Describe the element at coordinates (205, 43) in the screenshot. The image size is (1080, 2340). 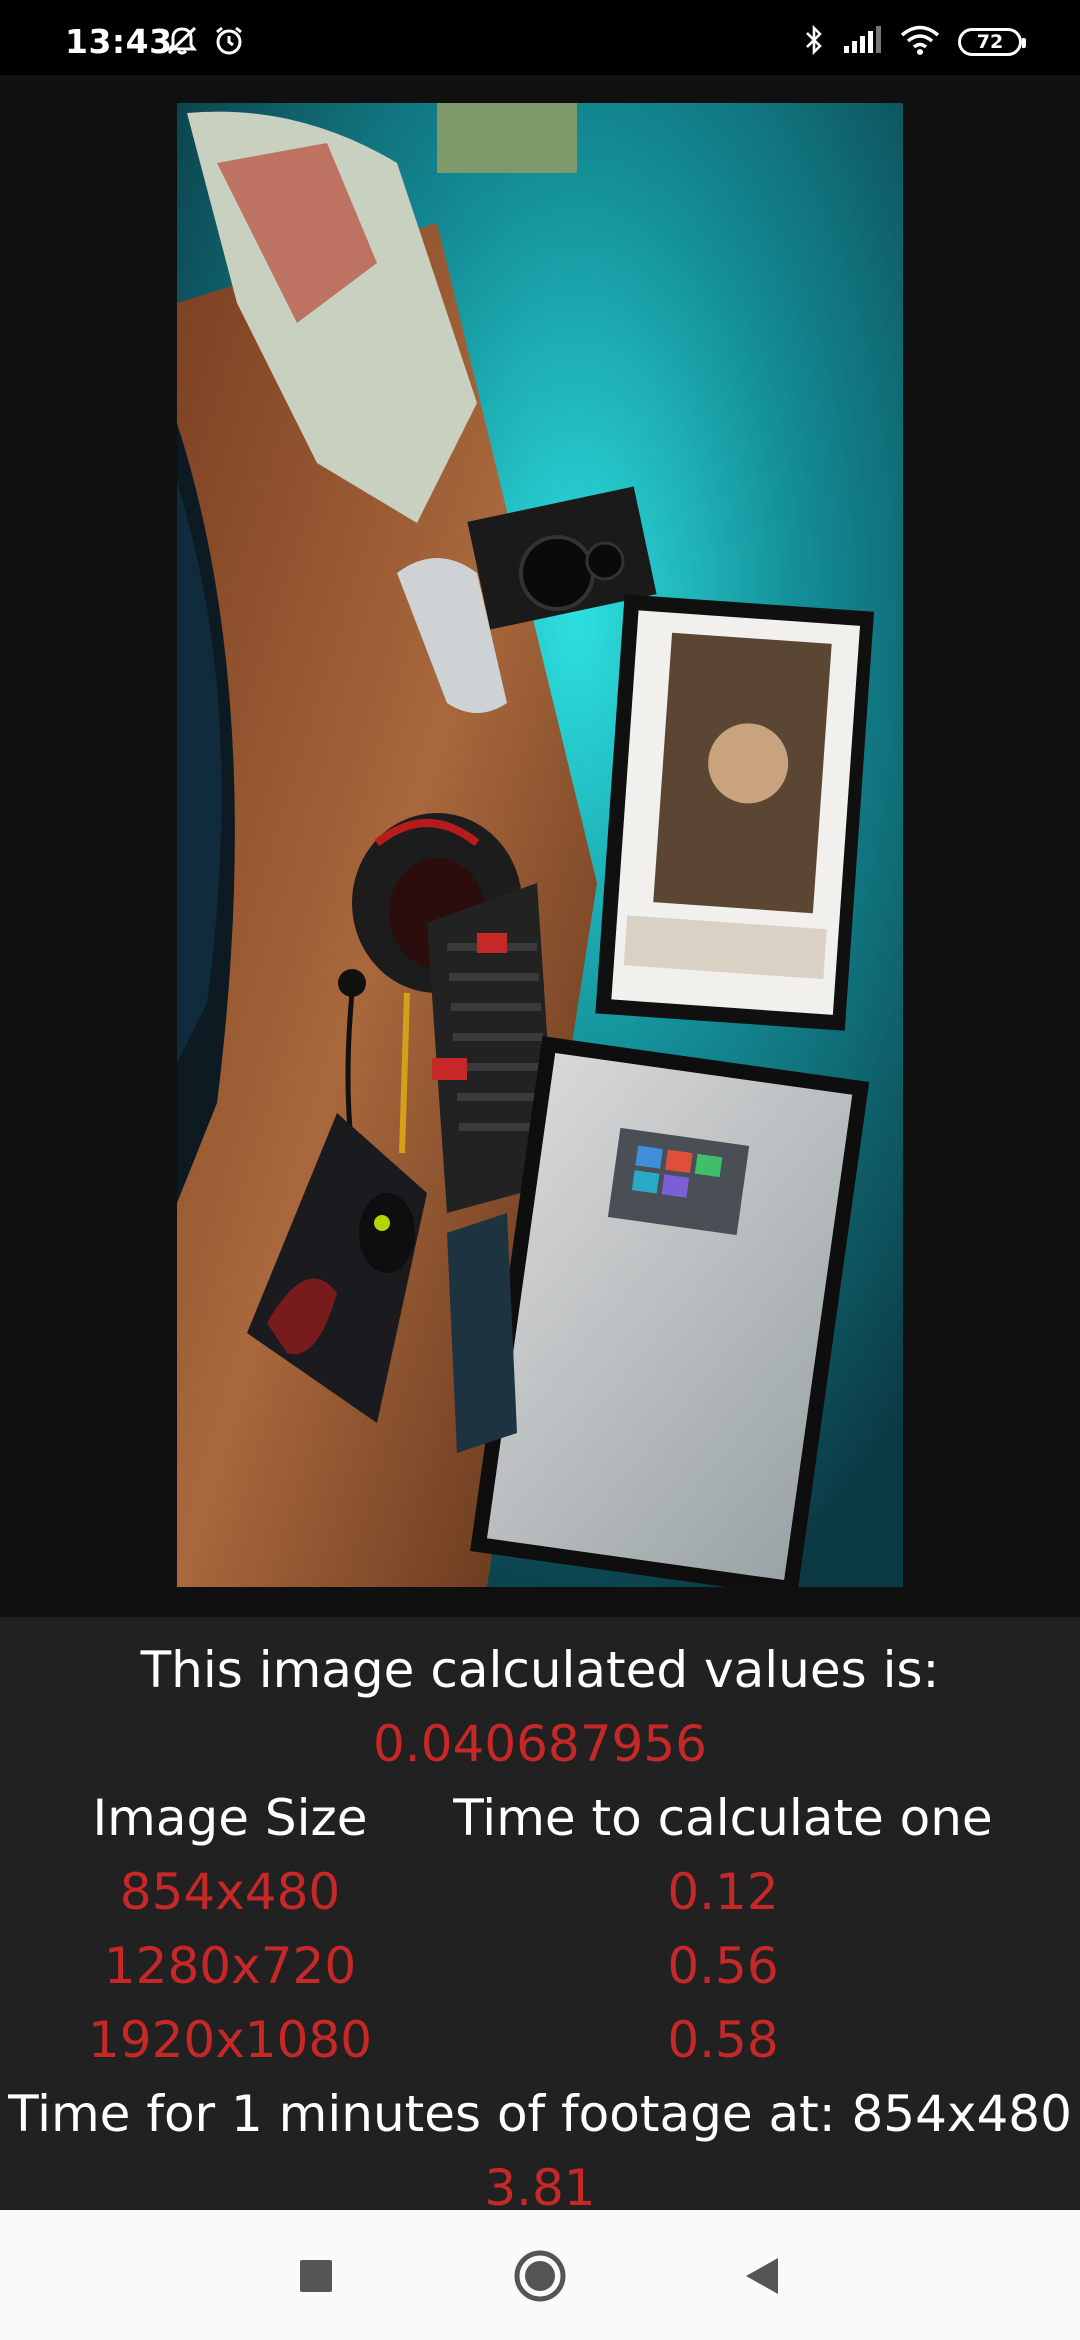
I see `status-left-icons` at that location.